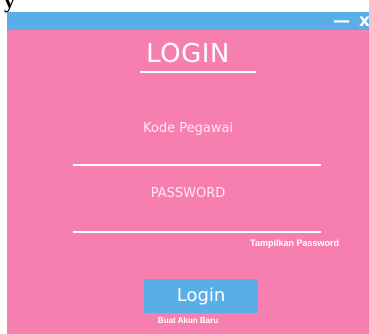  I want to click on password-input: PASSWORD, so click(188, 194).